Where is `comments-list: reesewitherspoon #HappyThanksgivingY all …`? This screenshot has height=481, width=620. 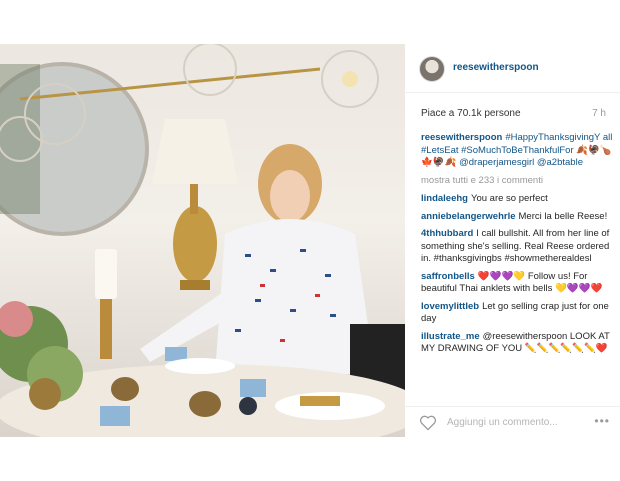 comments-list: reesewitherspoon #HappyThanksgivingY all … is located at coordinates (517, 246).